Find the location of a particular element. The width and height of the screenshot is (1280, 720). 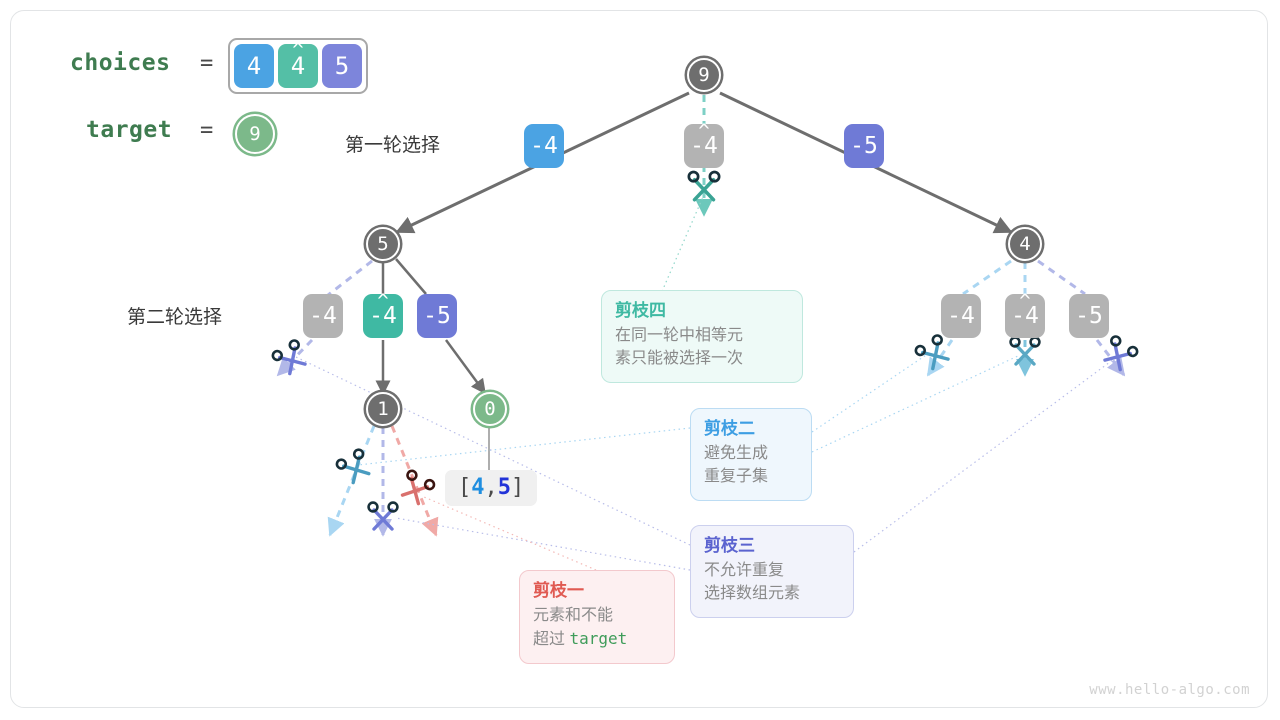

first-round-label: 第一轮选择 is located at coordinates (393, 145).